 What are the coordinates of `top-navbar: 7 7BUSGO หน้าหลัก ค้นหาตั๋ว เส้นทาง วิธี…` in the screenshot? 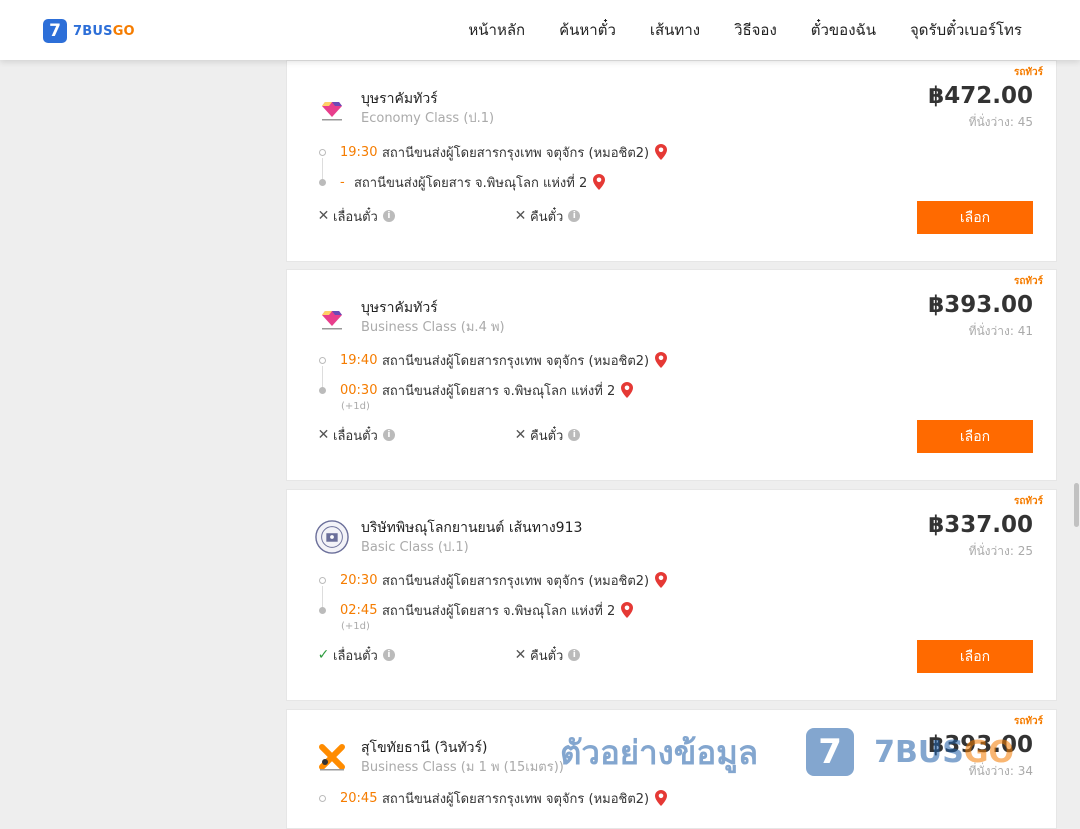 It's located at (540, 30).